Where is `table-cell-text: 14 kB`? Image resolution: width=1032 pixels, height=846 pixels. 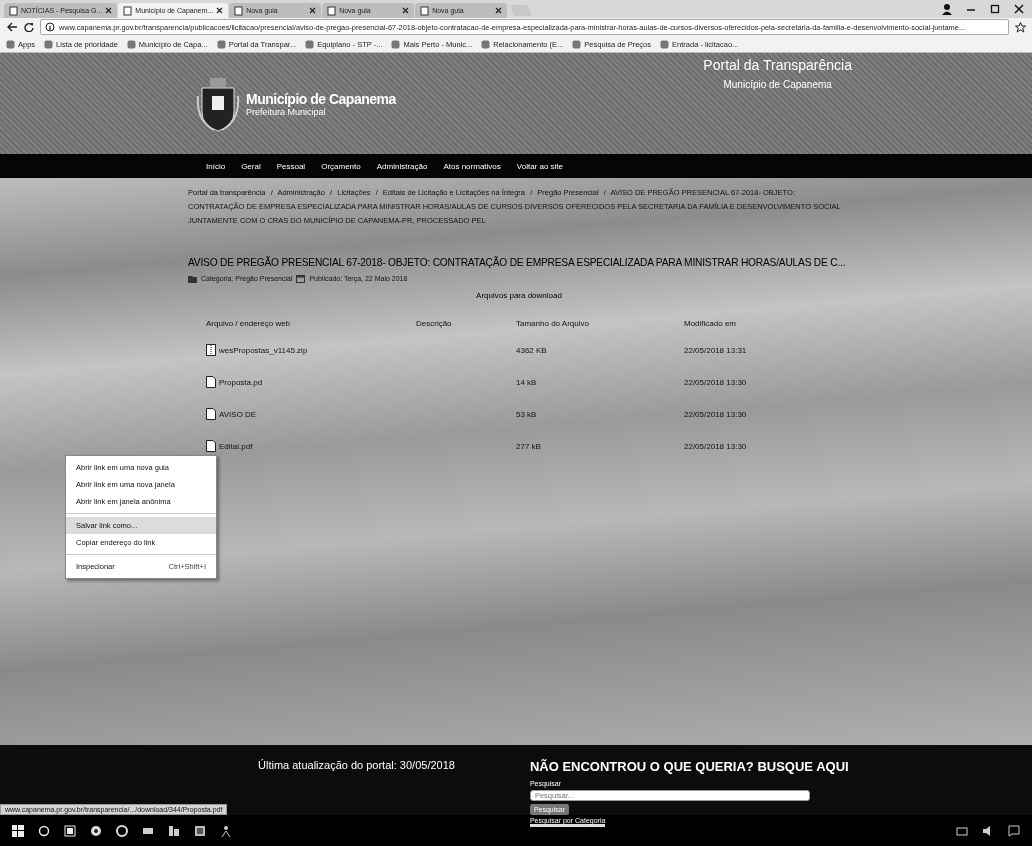 table-cell-text: 14 kB is located at coordinates (527, 382).